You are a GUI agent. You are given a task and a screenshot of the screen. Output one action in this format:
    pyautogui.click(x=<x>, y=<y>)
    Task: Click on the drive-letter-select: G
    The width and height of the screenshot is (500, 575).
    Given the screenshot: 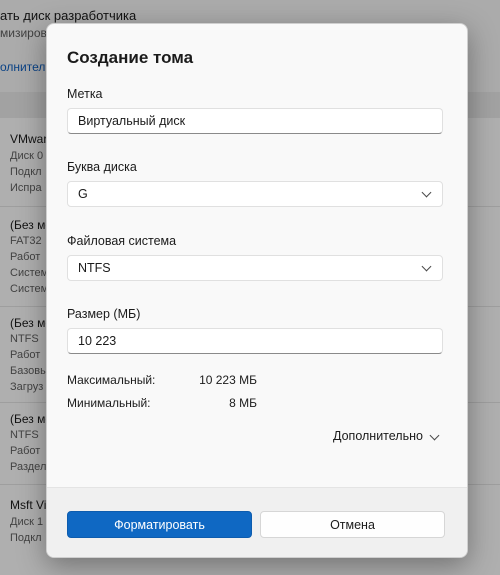 What is the action you would take?
    pyautogui.click(x=255, y=194)
    